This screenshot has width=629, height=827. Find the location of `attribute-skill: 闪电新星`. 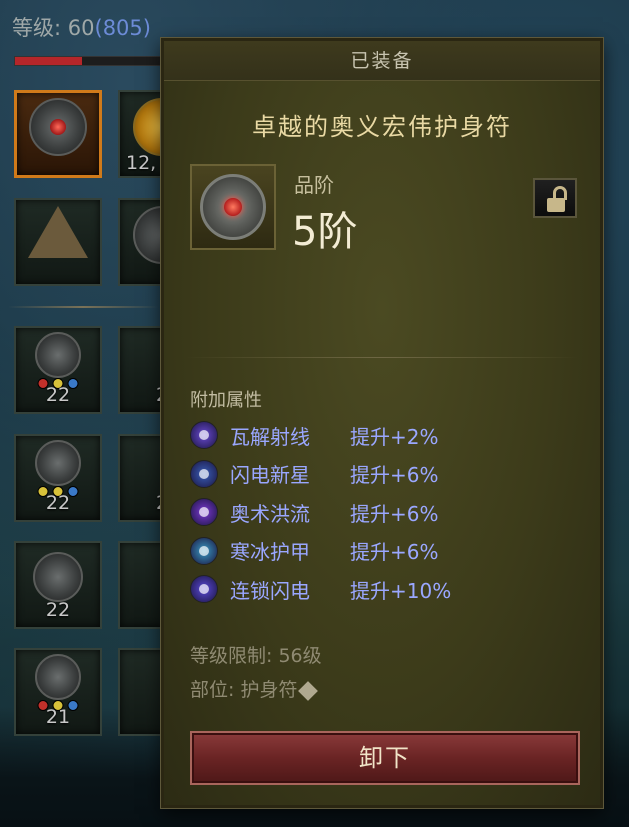

attribute-skill: 闪电新星 is located at coordinates (270, 475).